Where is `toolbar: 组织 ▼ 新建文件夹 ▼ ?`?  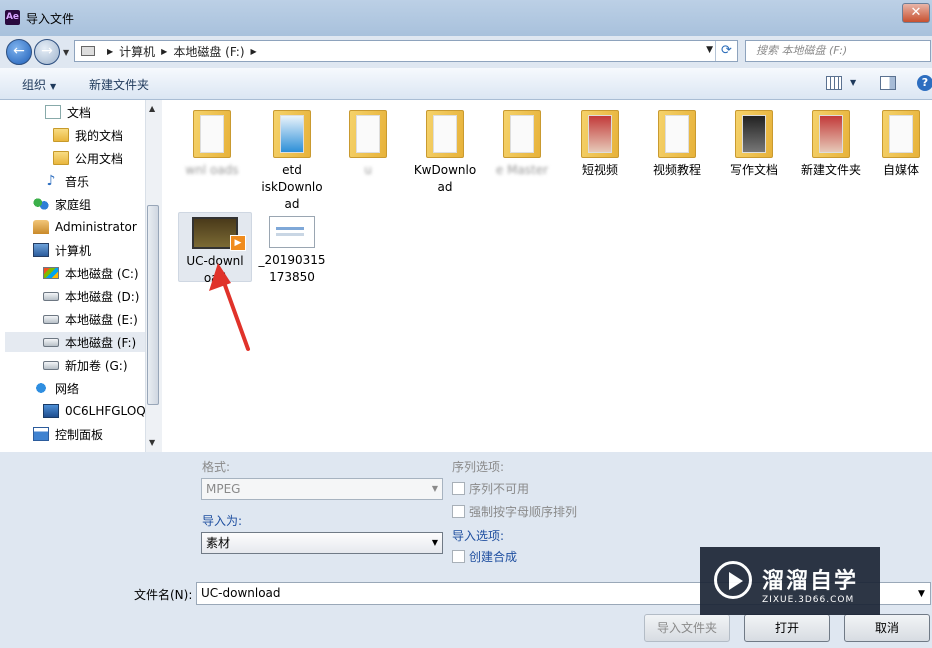 toolbar: 组织 ▼ 新建文件夹 ▼ ? is located at coordinates (466, 84).